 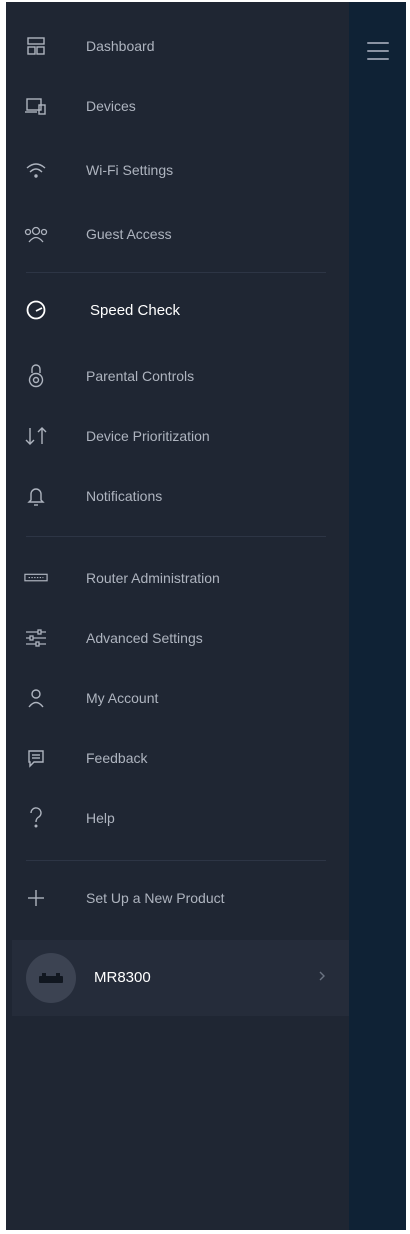 I want to click on guest-icon, so click(x=36, y=234).